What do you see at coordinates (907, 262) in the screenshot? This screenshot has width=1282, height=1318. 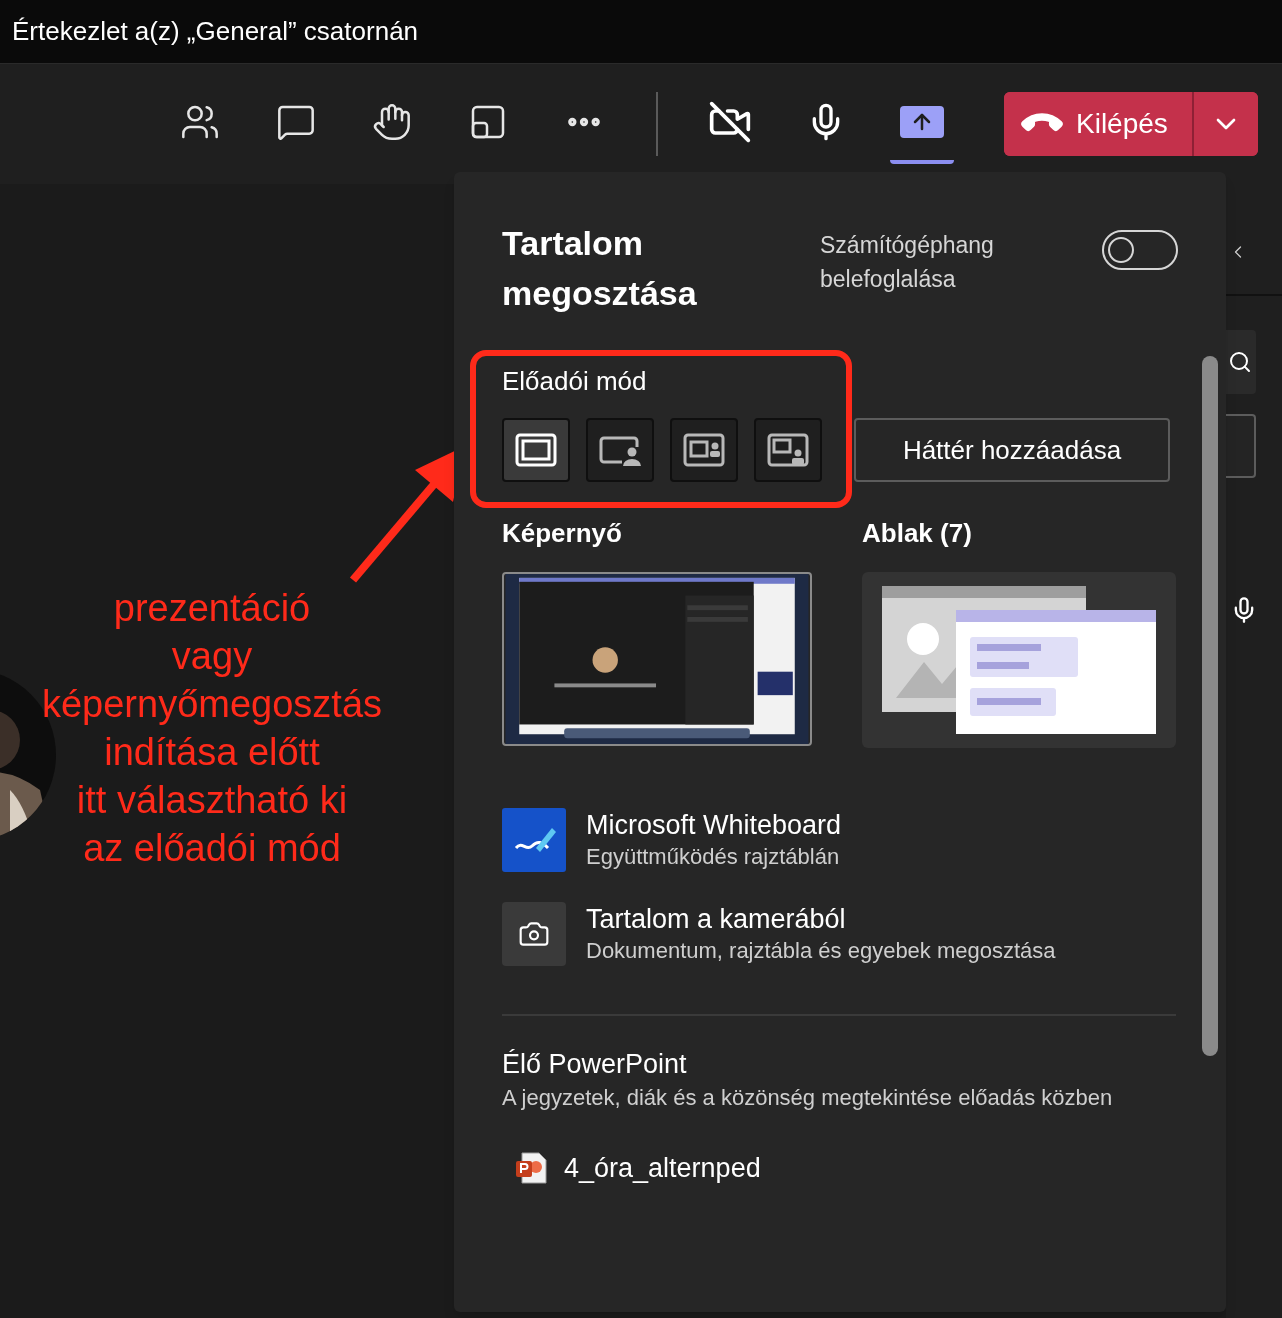 I see `toggle-label: Számítógéphang belefoglalása` at bounding box center [907, 262].